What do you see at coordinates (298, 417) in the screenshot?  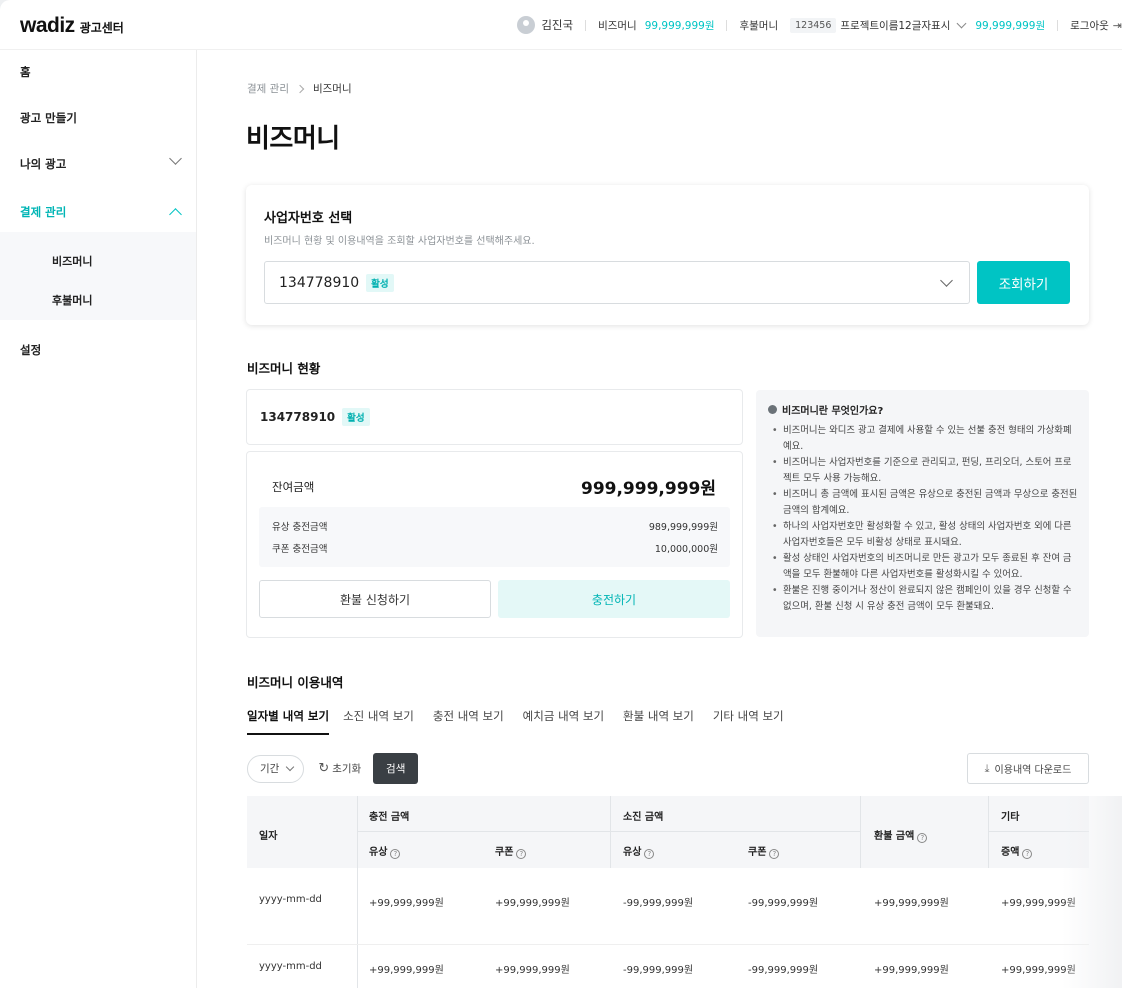 I see `business-number: 134778910` at bounding box center [298, 417].